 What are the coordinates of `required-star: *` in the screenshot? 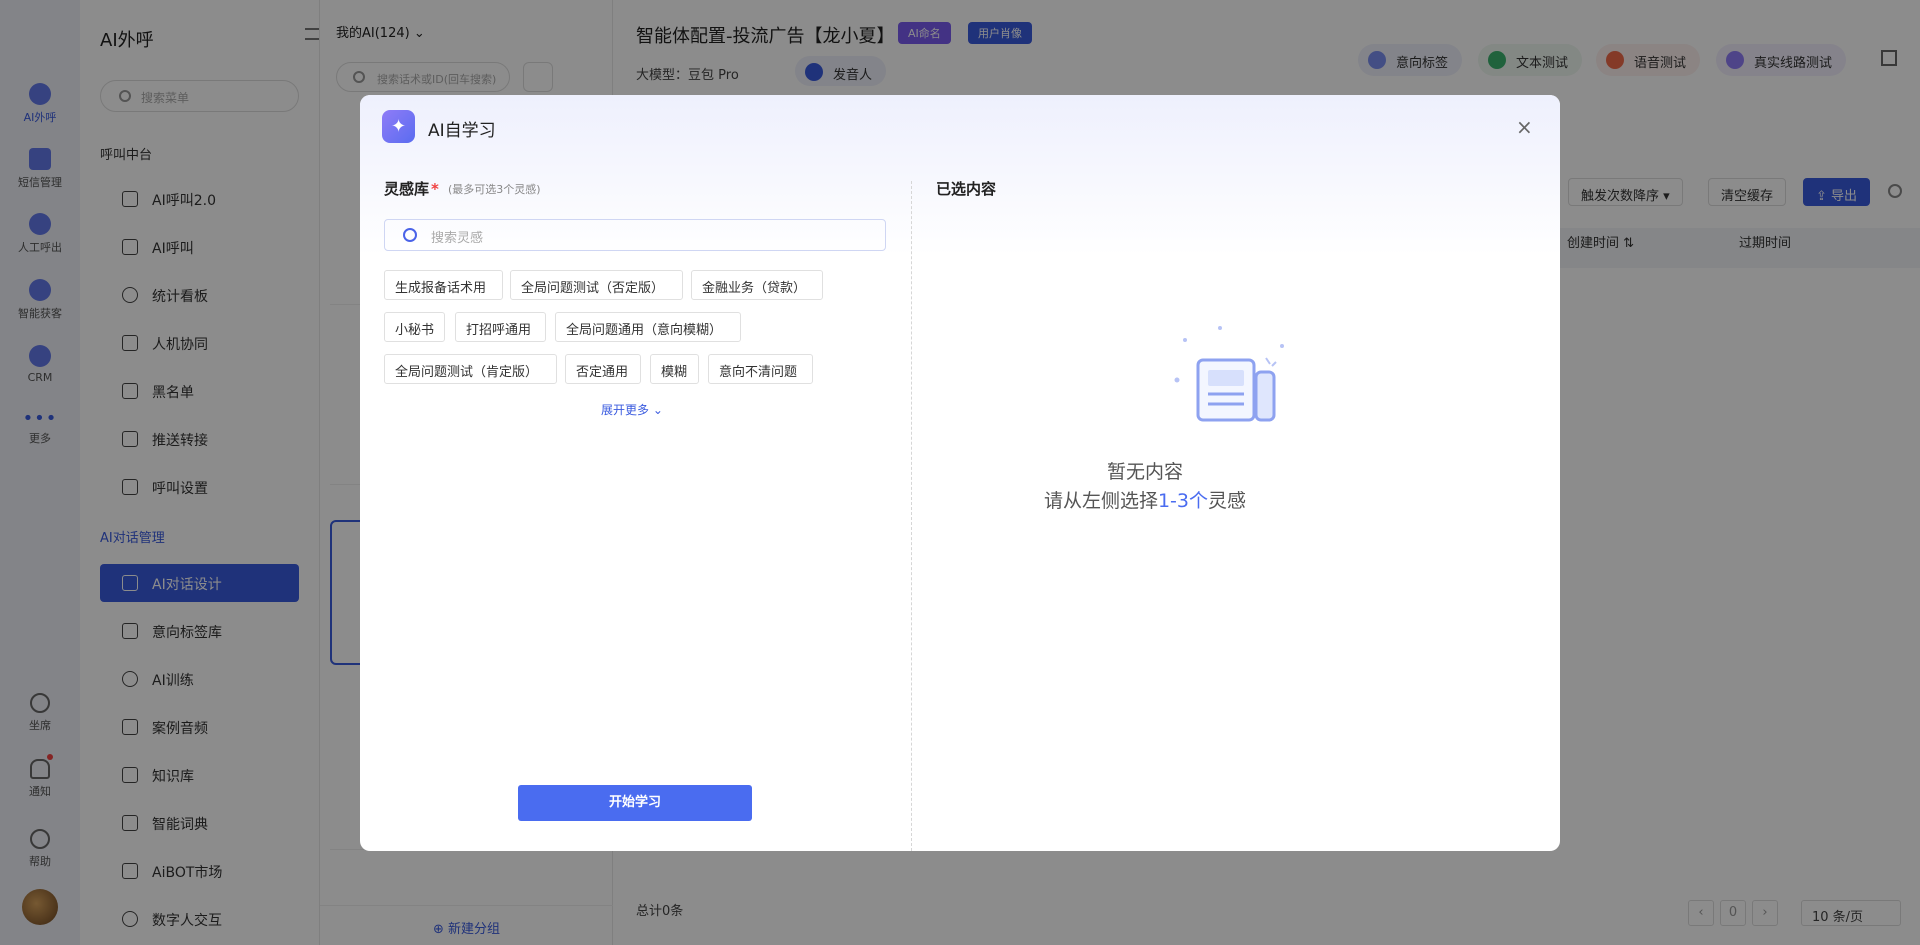 It's located at (435, 189).